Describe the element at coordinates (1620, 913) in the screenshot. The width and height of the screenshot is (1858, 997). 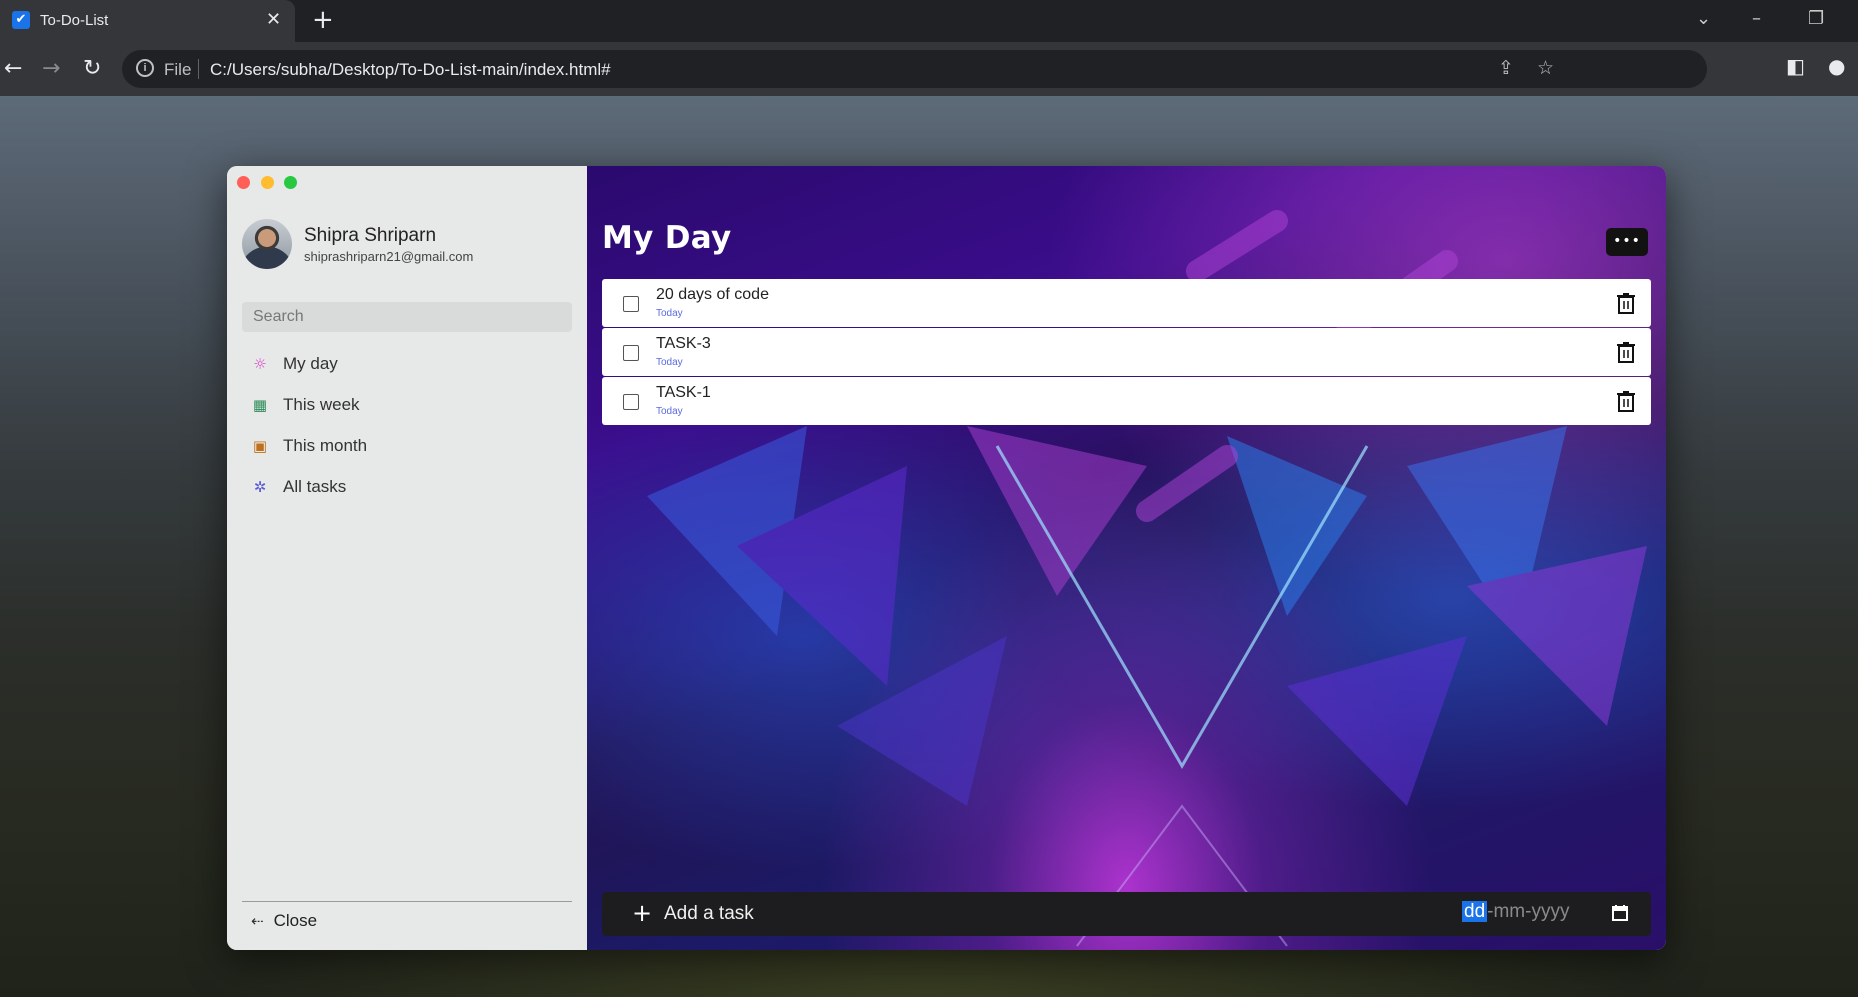
I see `calendar-picker-icon` at that location.